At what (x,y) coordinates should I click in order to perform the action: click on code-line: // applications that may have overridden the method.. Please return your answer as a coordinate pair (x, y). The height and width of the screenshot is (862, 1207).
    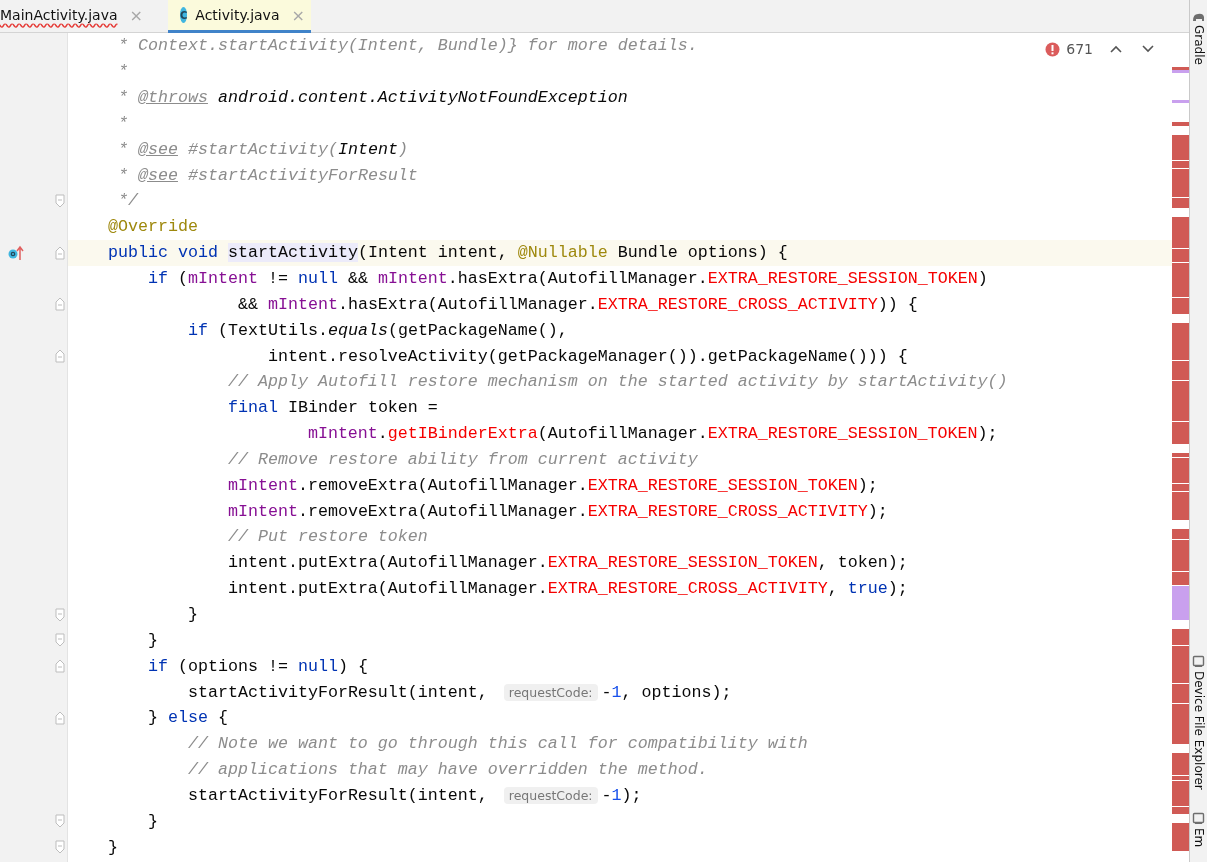
    Looking at the image, I should click on (447, 770).